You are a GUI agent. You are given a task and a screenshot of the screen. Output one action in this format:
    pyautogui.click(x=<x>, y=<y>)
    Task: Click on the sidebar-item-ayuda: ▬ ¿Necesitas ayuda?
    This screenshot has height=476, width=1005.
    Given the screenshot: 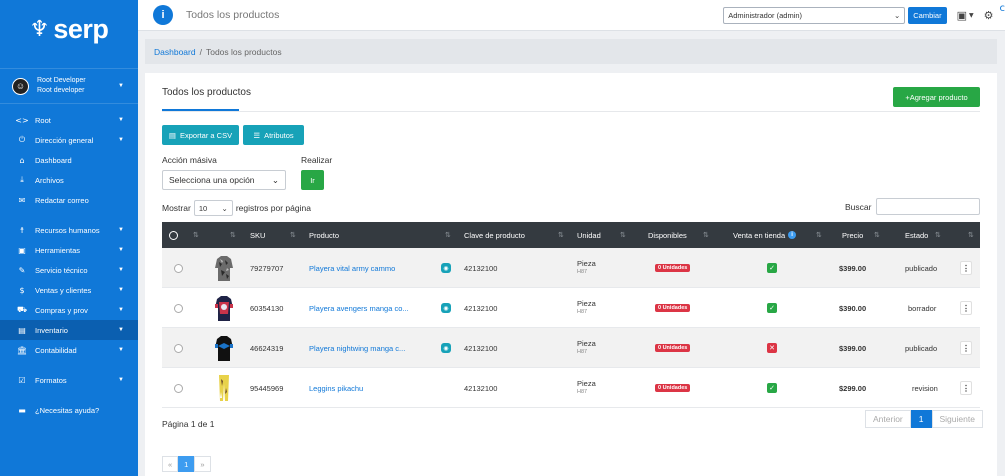 What is the action you would take?
    pyautogui.click(x=69, y=410)
    